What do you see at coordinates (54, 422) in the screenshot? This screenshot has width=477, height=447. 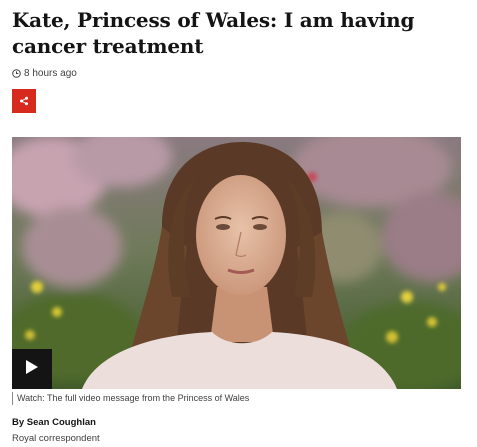 I see `author-name: By Sean Coughlan` at bounding box center [54, 422].